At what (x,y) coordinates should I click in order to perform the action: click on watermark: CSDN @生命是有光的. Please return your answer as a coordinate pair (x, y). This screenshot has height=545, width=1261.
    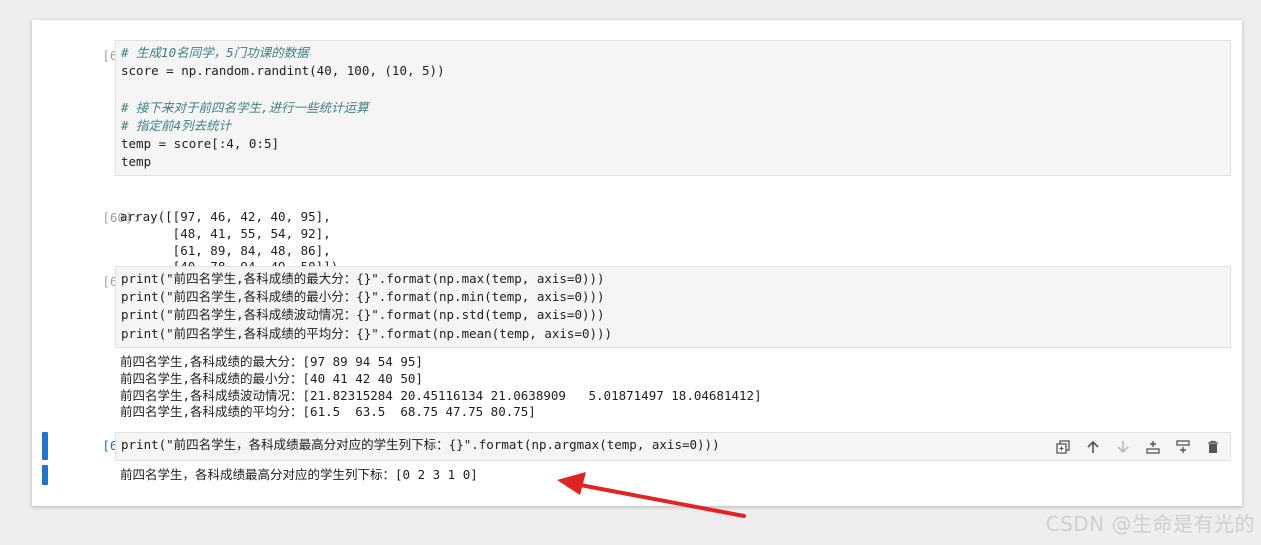
    Looking at the image, I should click on (1150, 524).